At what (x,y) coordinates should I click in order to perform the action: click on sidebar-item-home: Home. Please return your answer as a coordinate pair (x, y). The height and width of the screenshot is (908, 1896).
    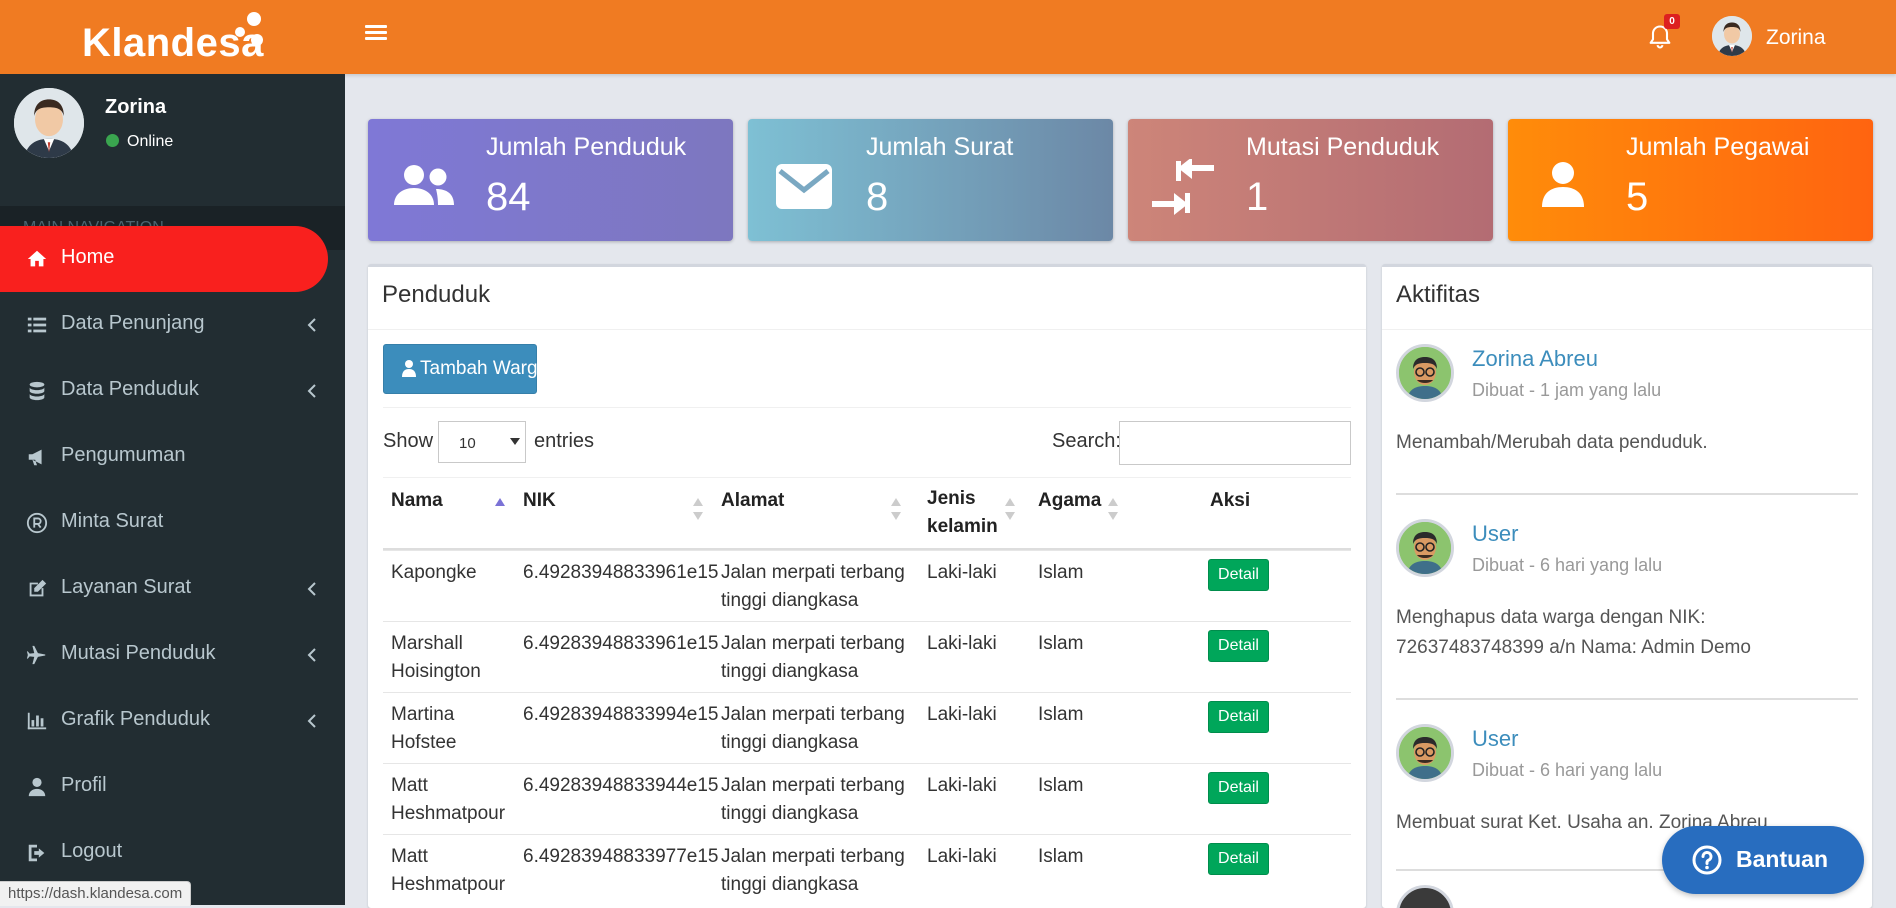
    Looking at the image, I should click on (164, 259).